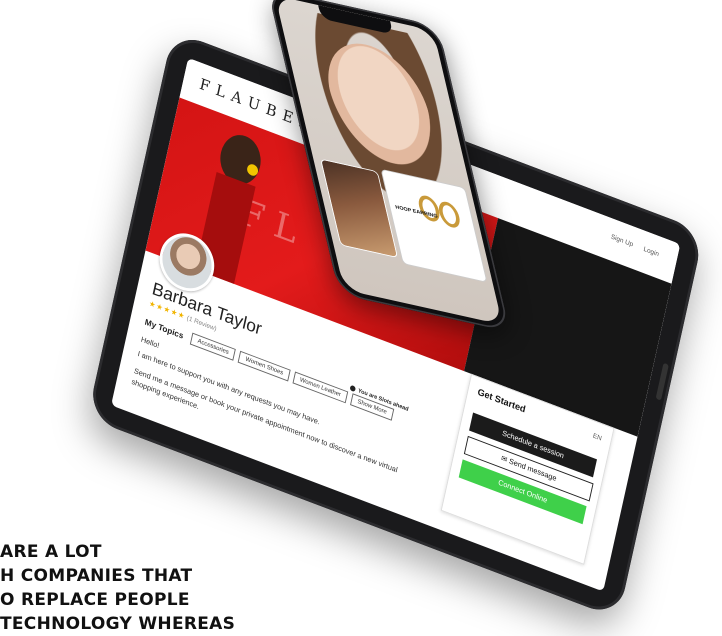 Image resolution: width=722 pixels, height=636 pixels. Describe the element at coordinates (434, 225) in the screenshot. I see `product-card: HOOP EARRING` at that location.